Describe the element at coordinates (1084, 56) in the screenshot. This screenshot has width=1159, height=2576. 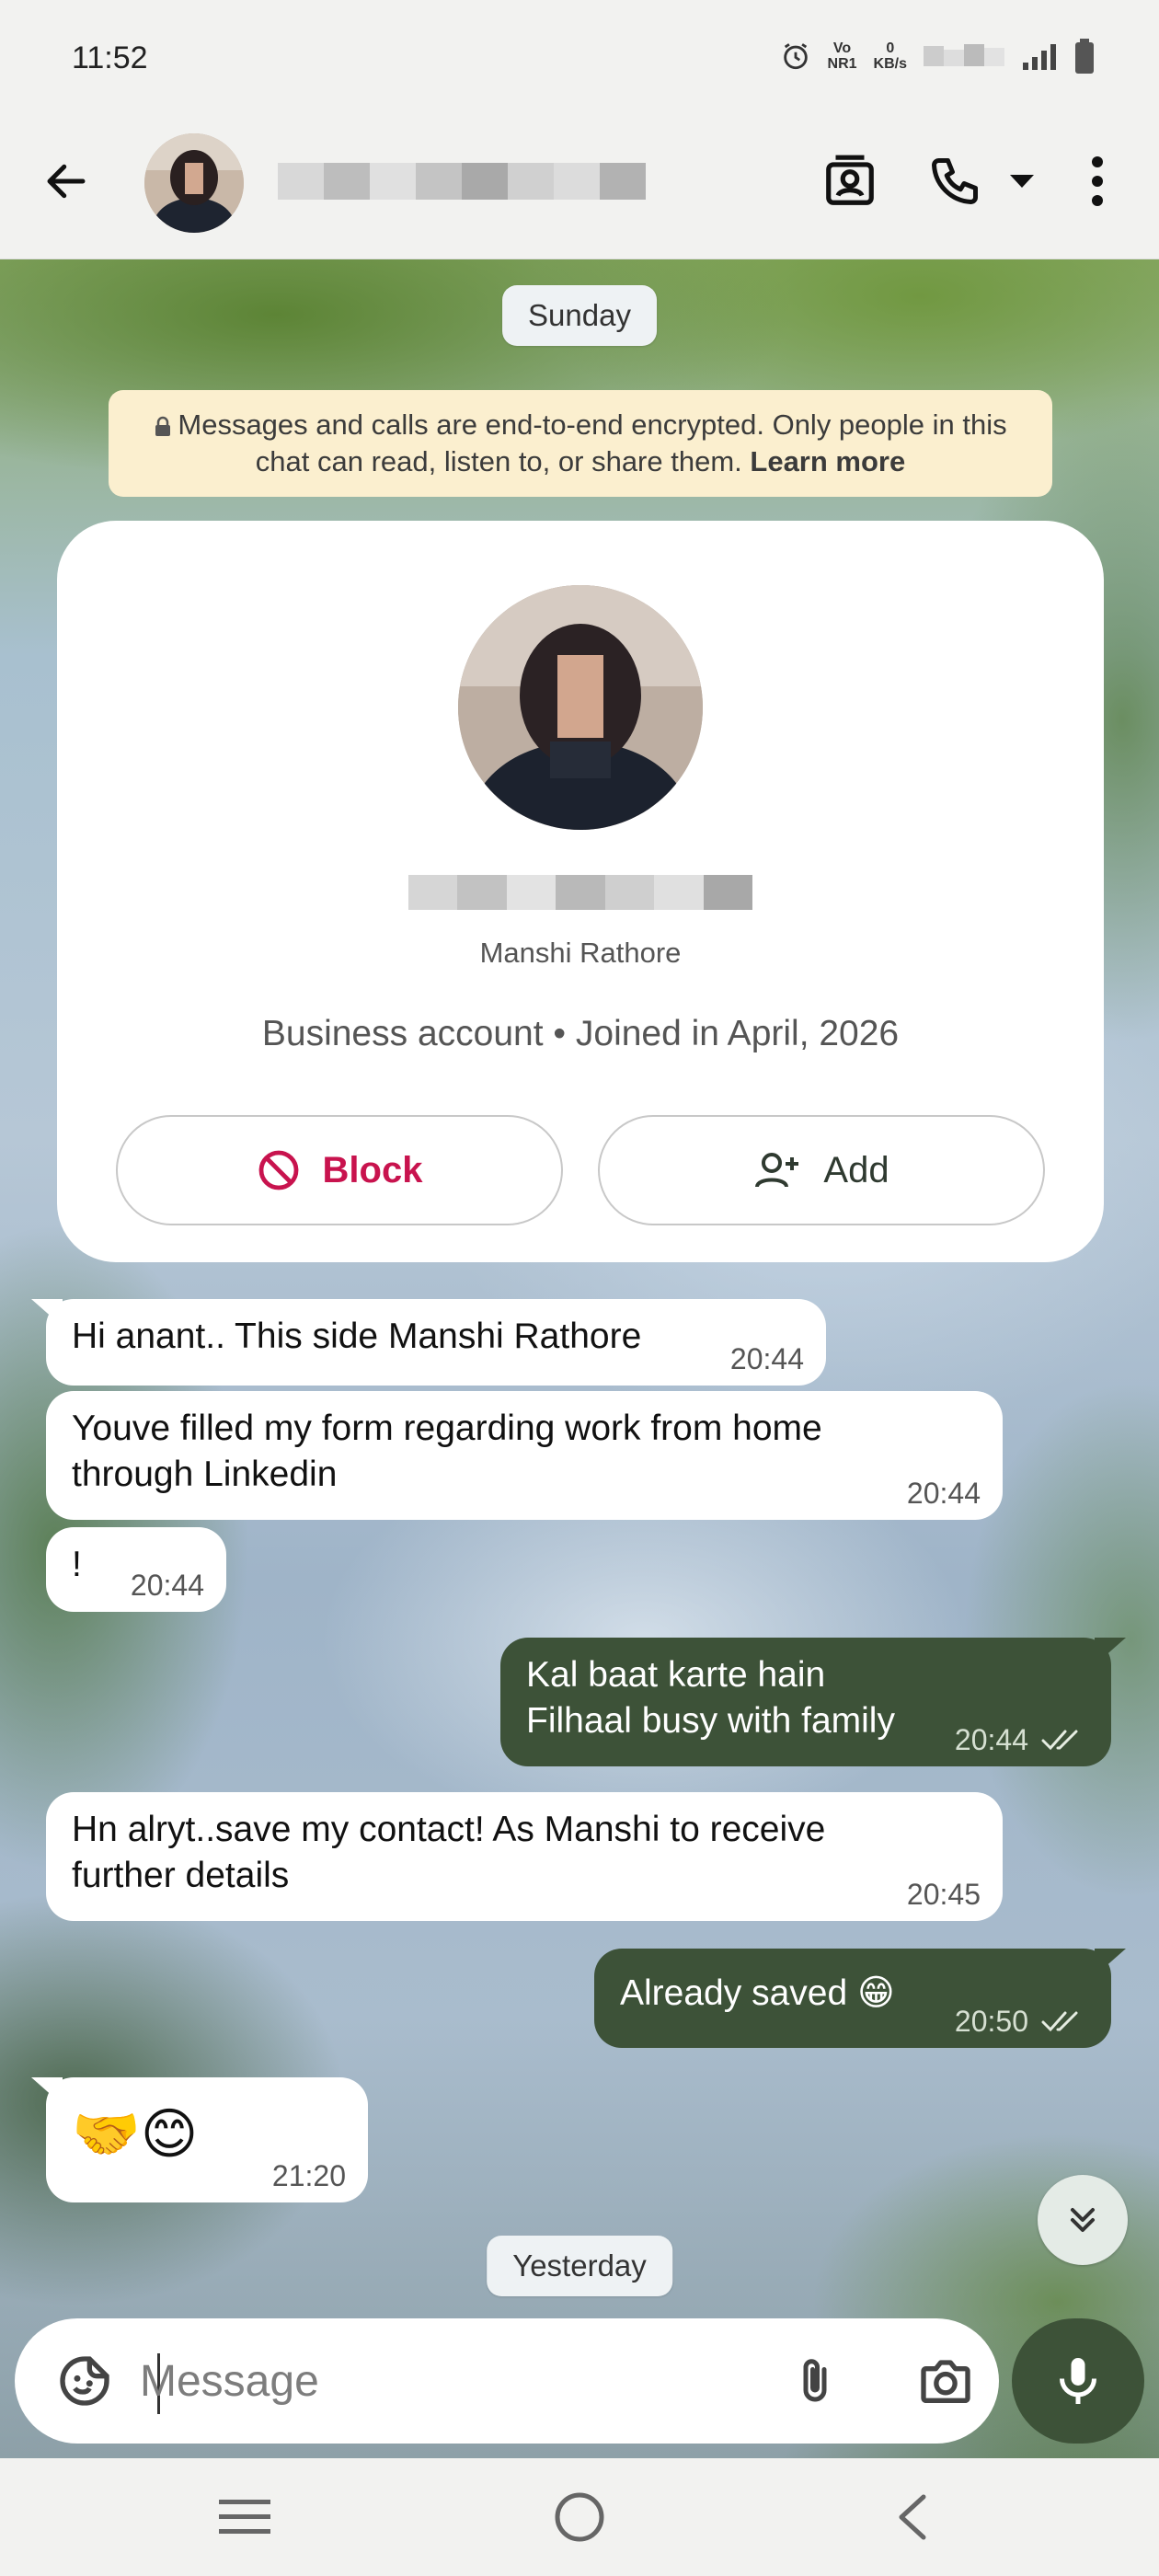
I see `battery-icon` at that location.